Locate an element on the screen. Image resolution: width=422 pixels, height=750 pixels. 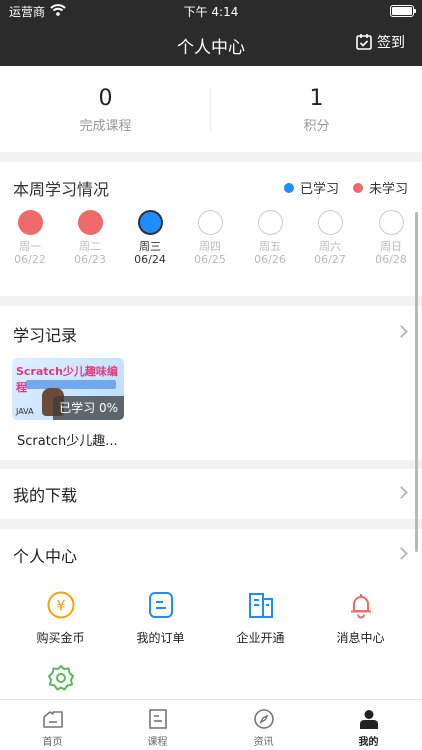
settings-icon is located at coordinates (60, 678).